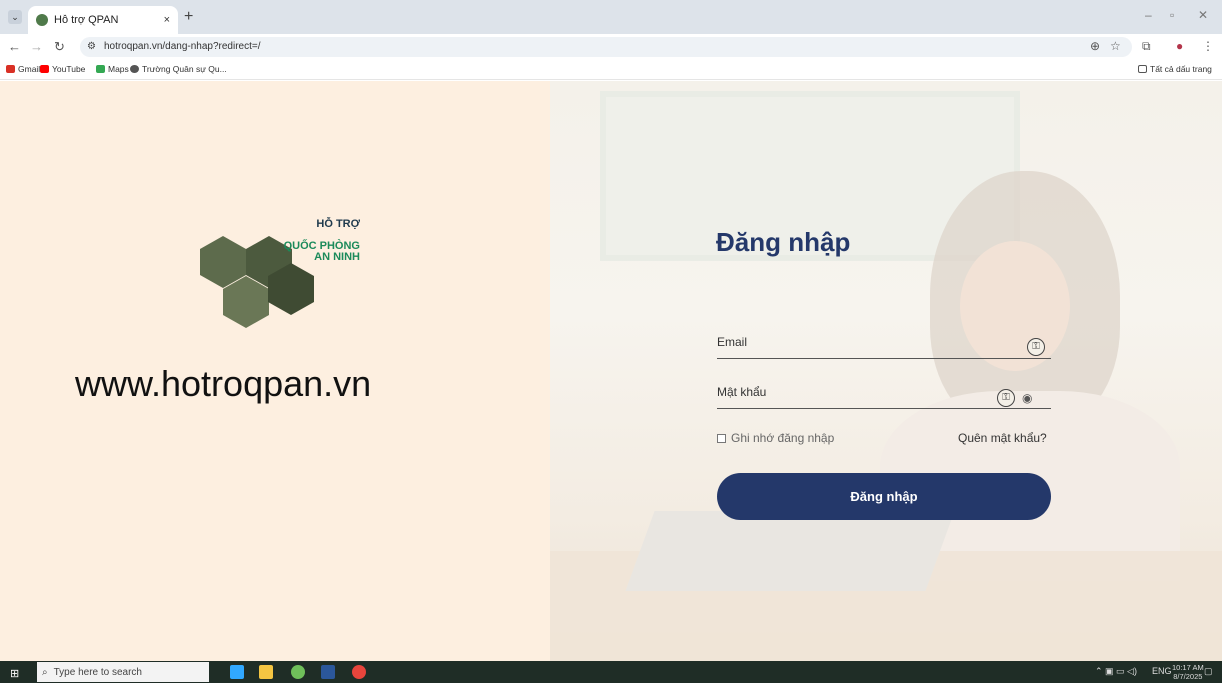  What do you see at coordinates (1162, 671) in the screenshot?
I see `language-indicator: ENG` at bounding box center [1162, 671].